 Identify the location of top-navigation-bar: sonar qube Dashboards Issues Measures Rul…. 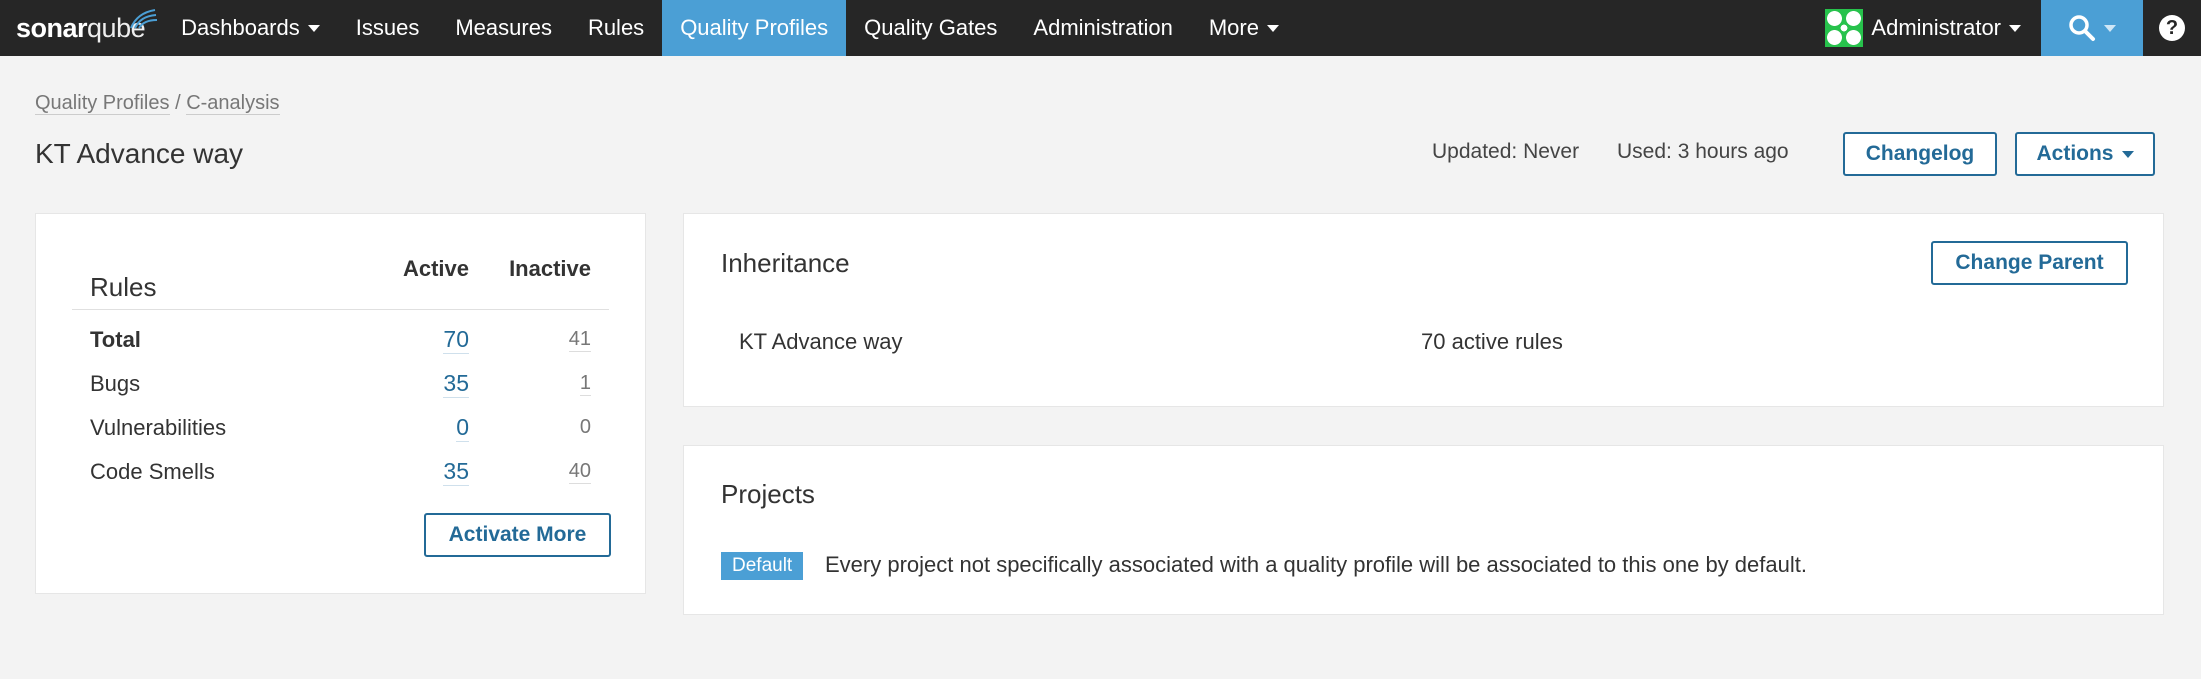
(1100, 28).